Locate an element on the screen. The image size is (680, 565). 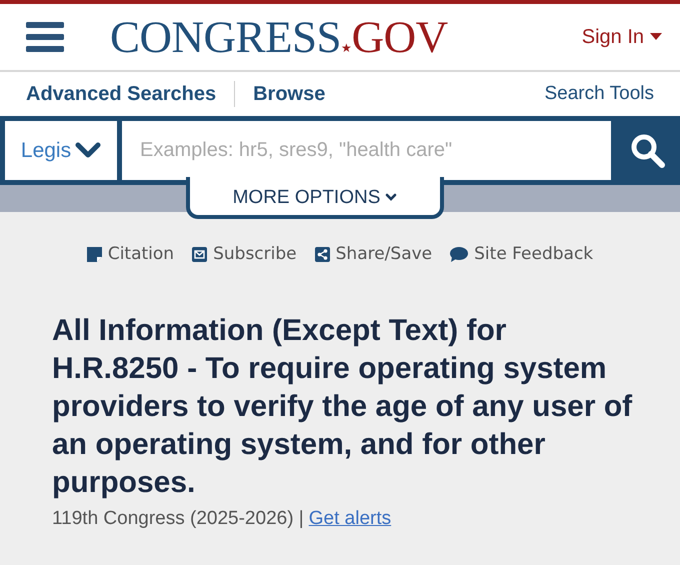
more-options-tab: MORE OPTIONS is located at coordinates (315, 198).